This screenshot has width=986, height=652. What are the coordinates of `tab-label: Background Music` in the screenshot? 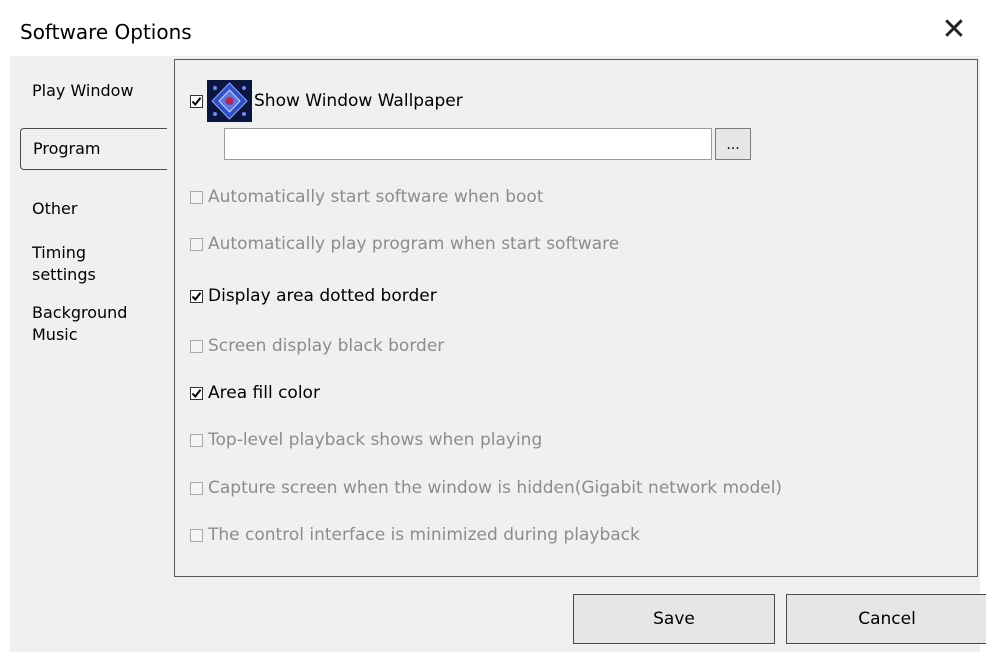 It's located at (80, 323).